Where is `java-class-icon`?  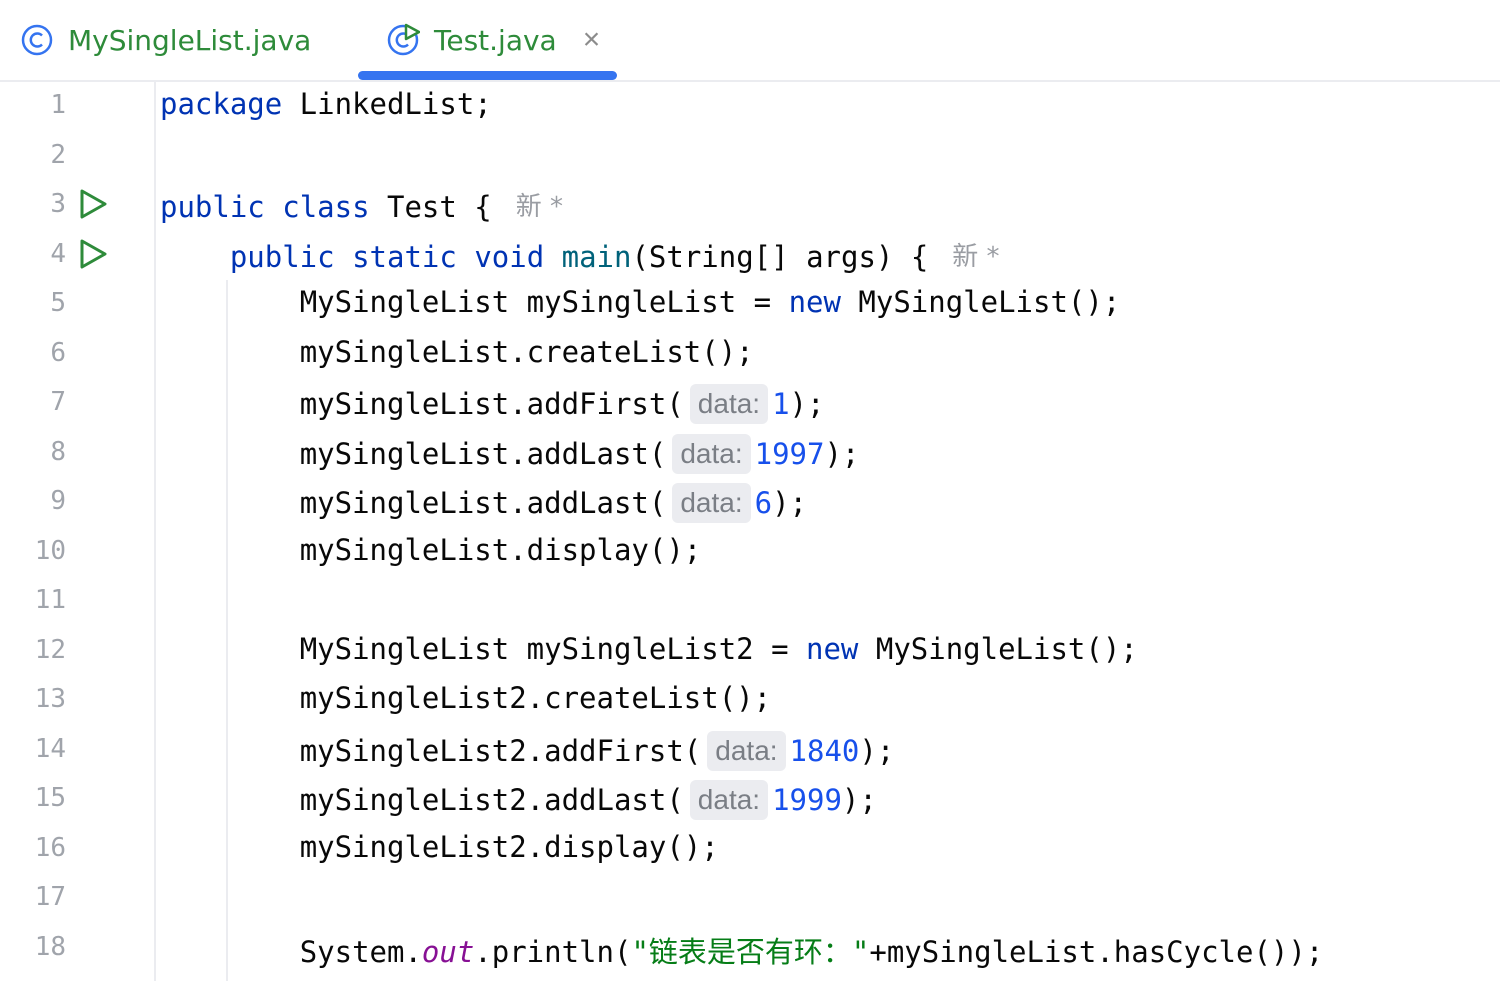 java-class-icon is located at coordinates (37, 40).